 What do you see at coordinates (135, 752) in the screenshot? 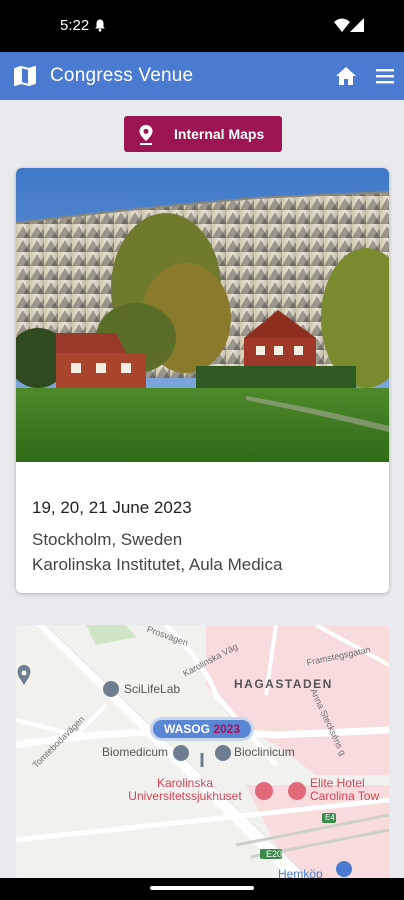
I see `map-poi-label: Biomedicum` at bounding box center [135, 752].